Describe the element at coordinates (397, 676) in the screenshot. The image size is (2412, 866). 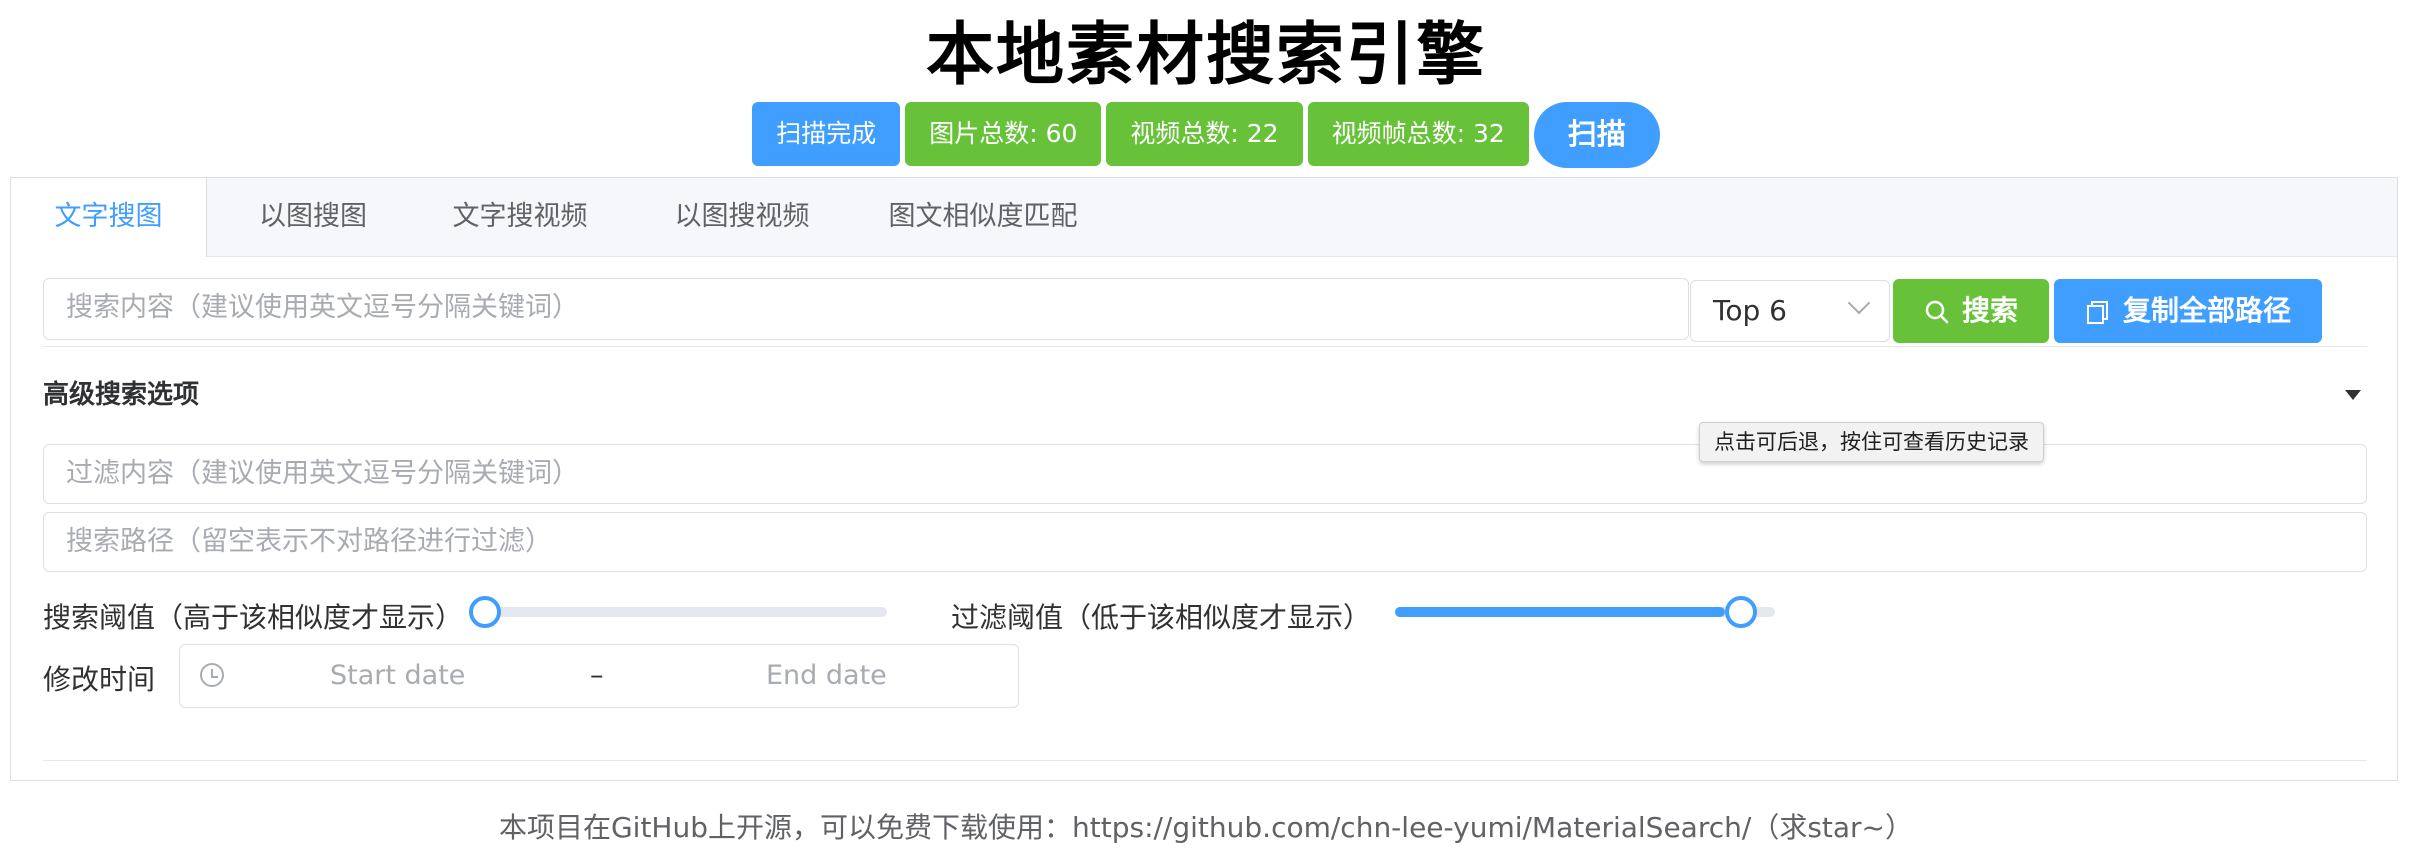
I see `start-date-input: Start date` at that location.